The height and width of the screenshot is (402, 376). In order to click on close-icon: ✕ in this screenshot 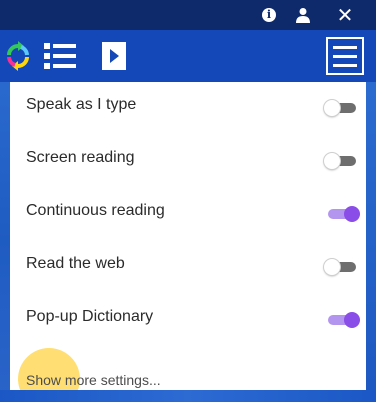, I will do `click(345, 15)`.